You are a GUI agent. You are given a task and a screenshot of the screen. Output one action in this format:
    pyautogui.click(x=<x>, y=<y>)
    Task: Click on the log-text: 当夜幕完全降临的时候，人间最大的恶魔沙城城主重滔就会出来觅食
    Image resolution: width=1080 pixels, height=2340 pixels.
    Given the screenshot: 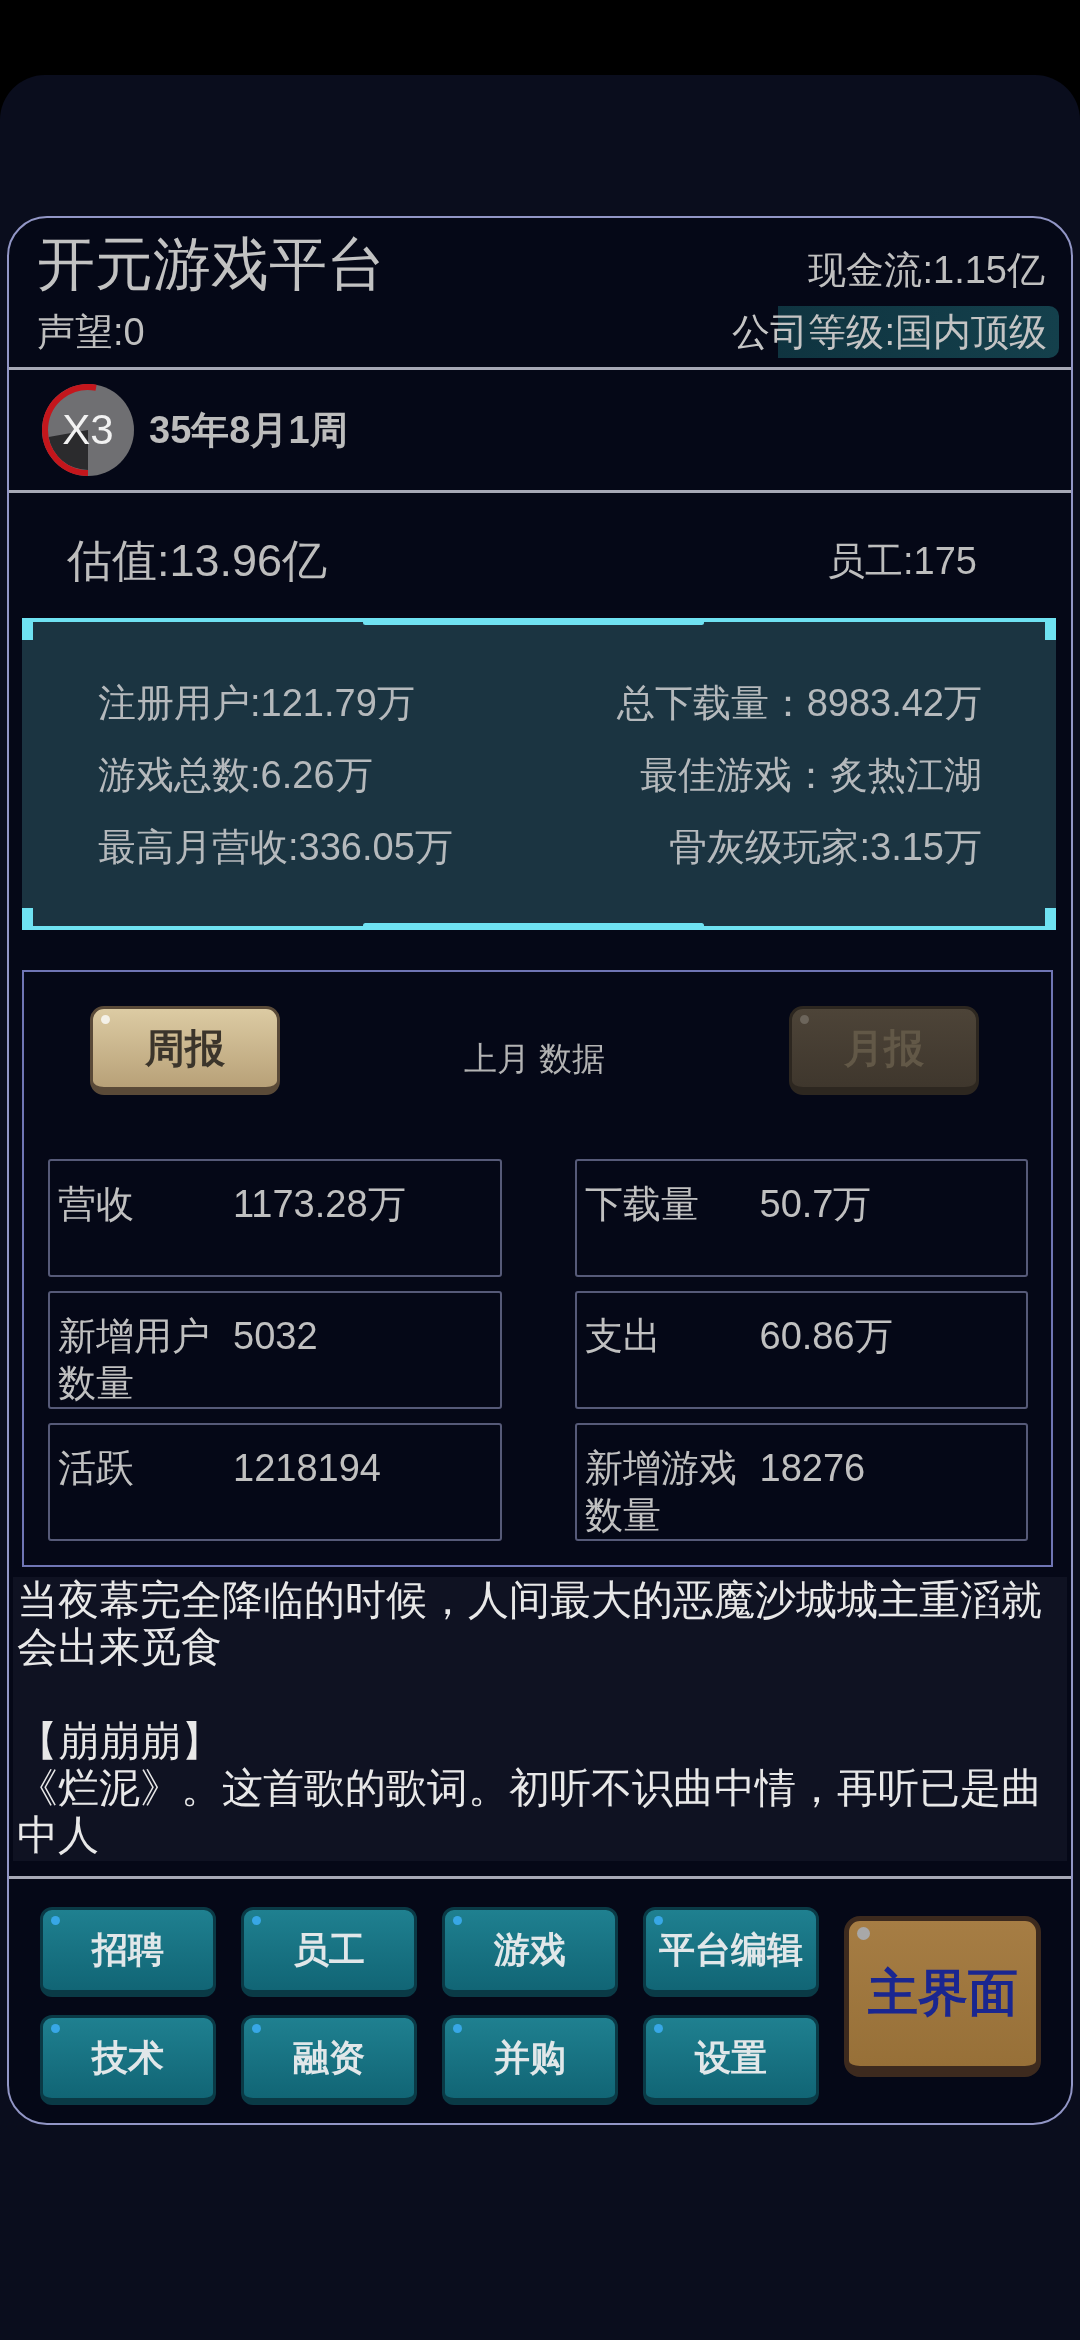 What is the action you would take?
    pyautogui.click(x=530, y=1624)
    